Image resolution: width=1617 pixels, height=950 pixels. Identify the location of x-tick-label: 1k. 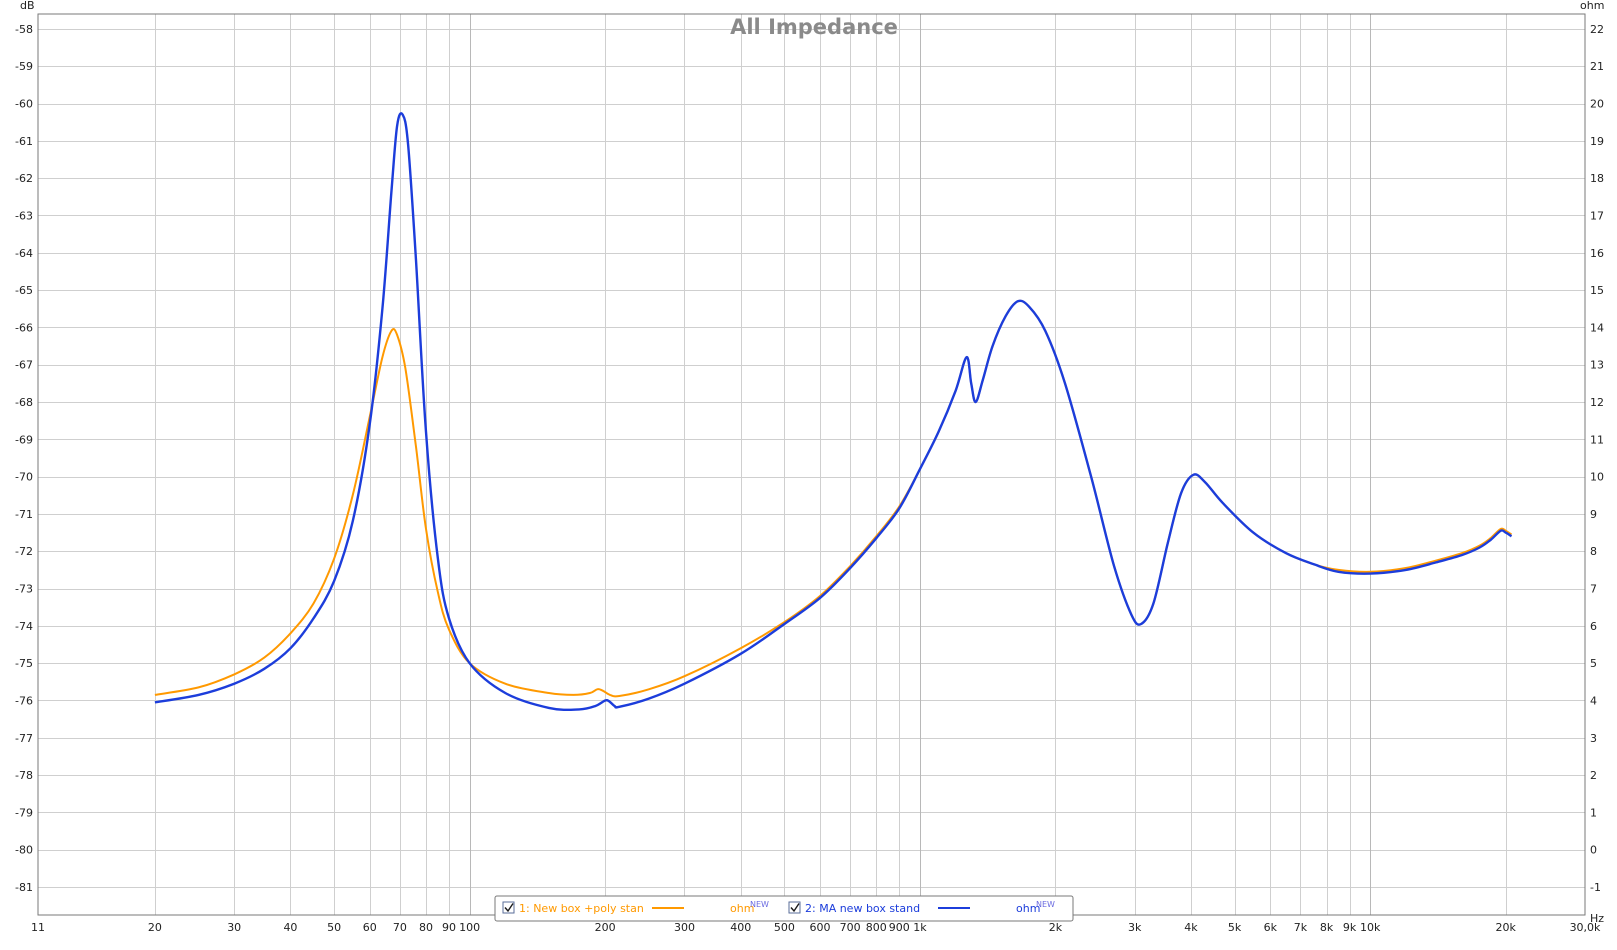
(920, 927).